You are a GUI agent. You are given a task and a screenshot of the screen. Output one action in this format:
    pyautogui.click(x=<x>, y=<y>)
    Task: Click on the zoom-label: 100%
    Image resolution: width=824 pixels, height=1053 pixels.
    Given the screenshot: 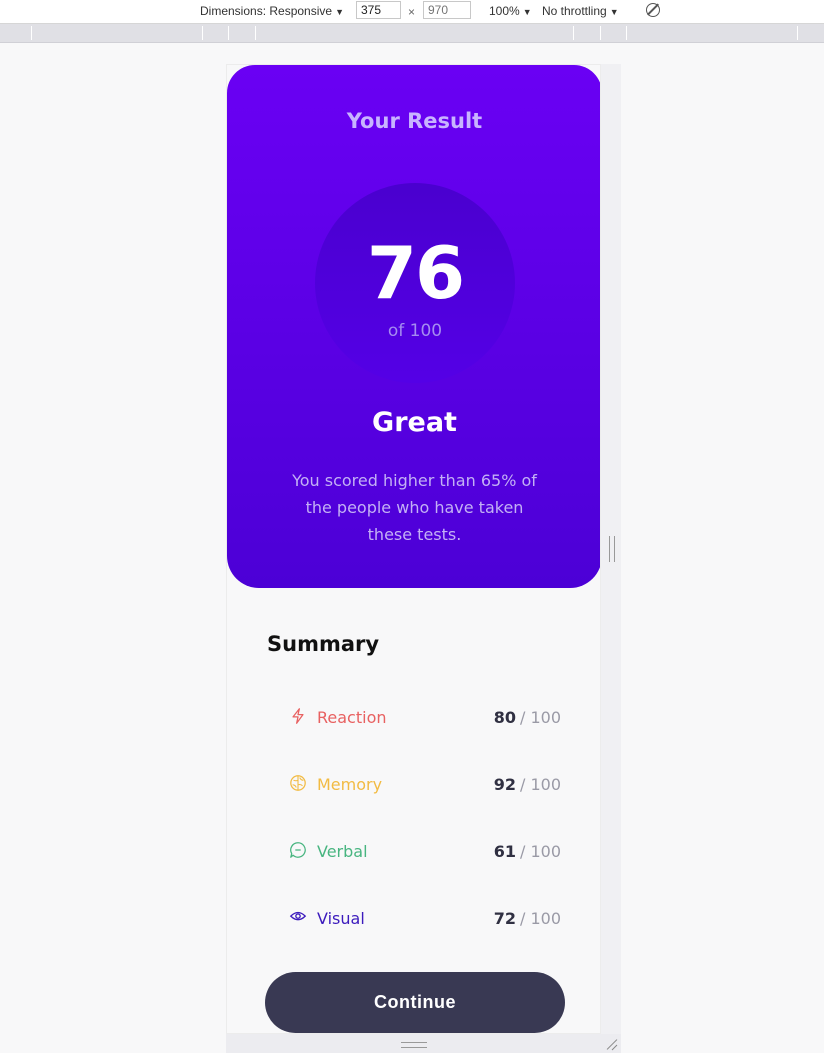 What is the action you would take?
    pyautogui.click(x=504, y=11)
    